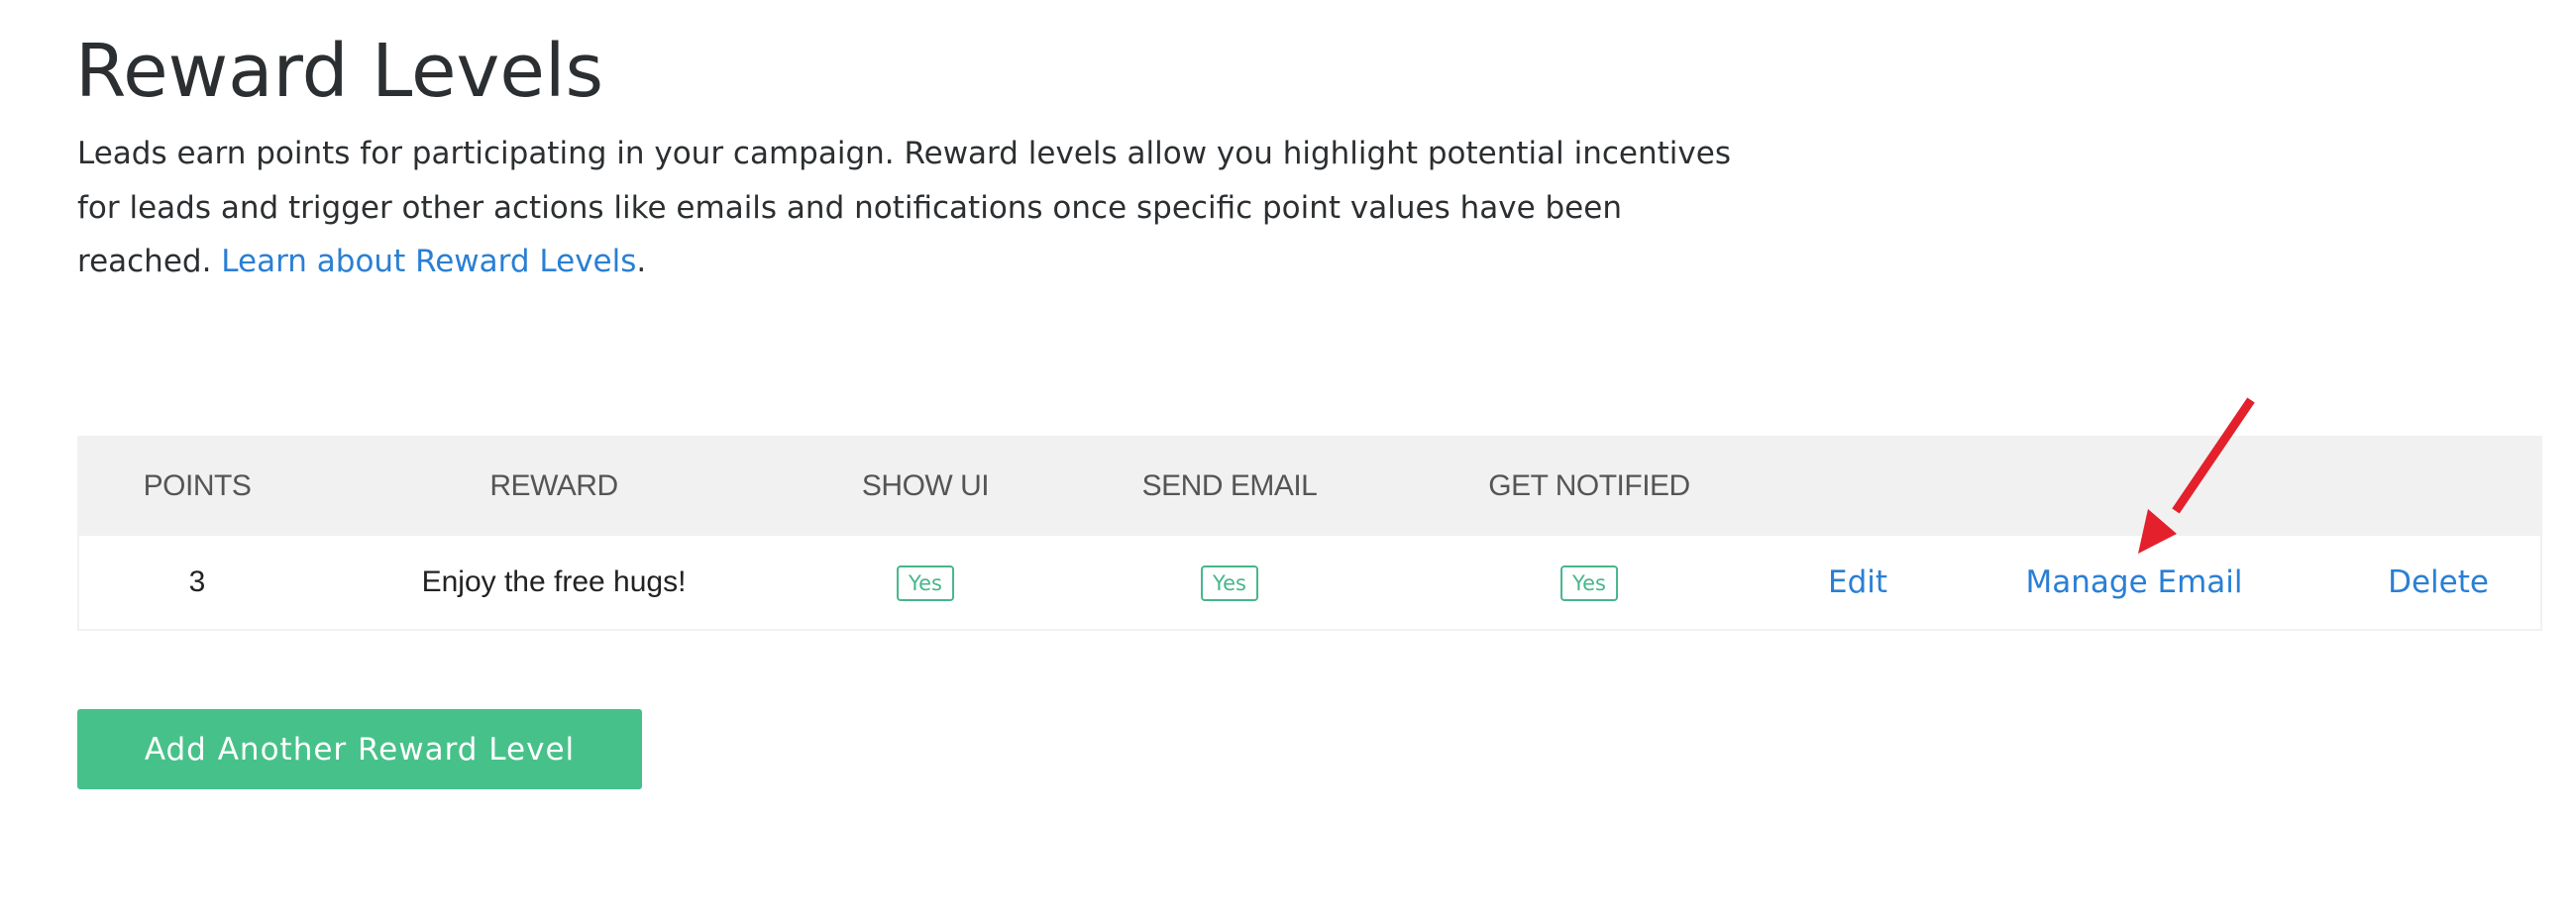 Image resolution: width=2576 pixels, height=923 pixels. I want to click on edit-cell: Edit, so click(1857, 582).